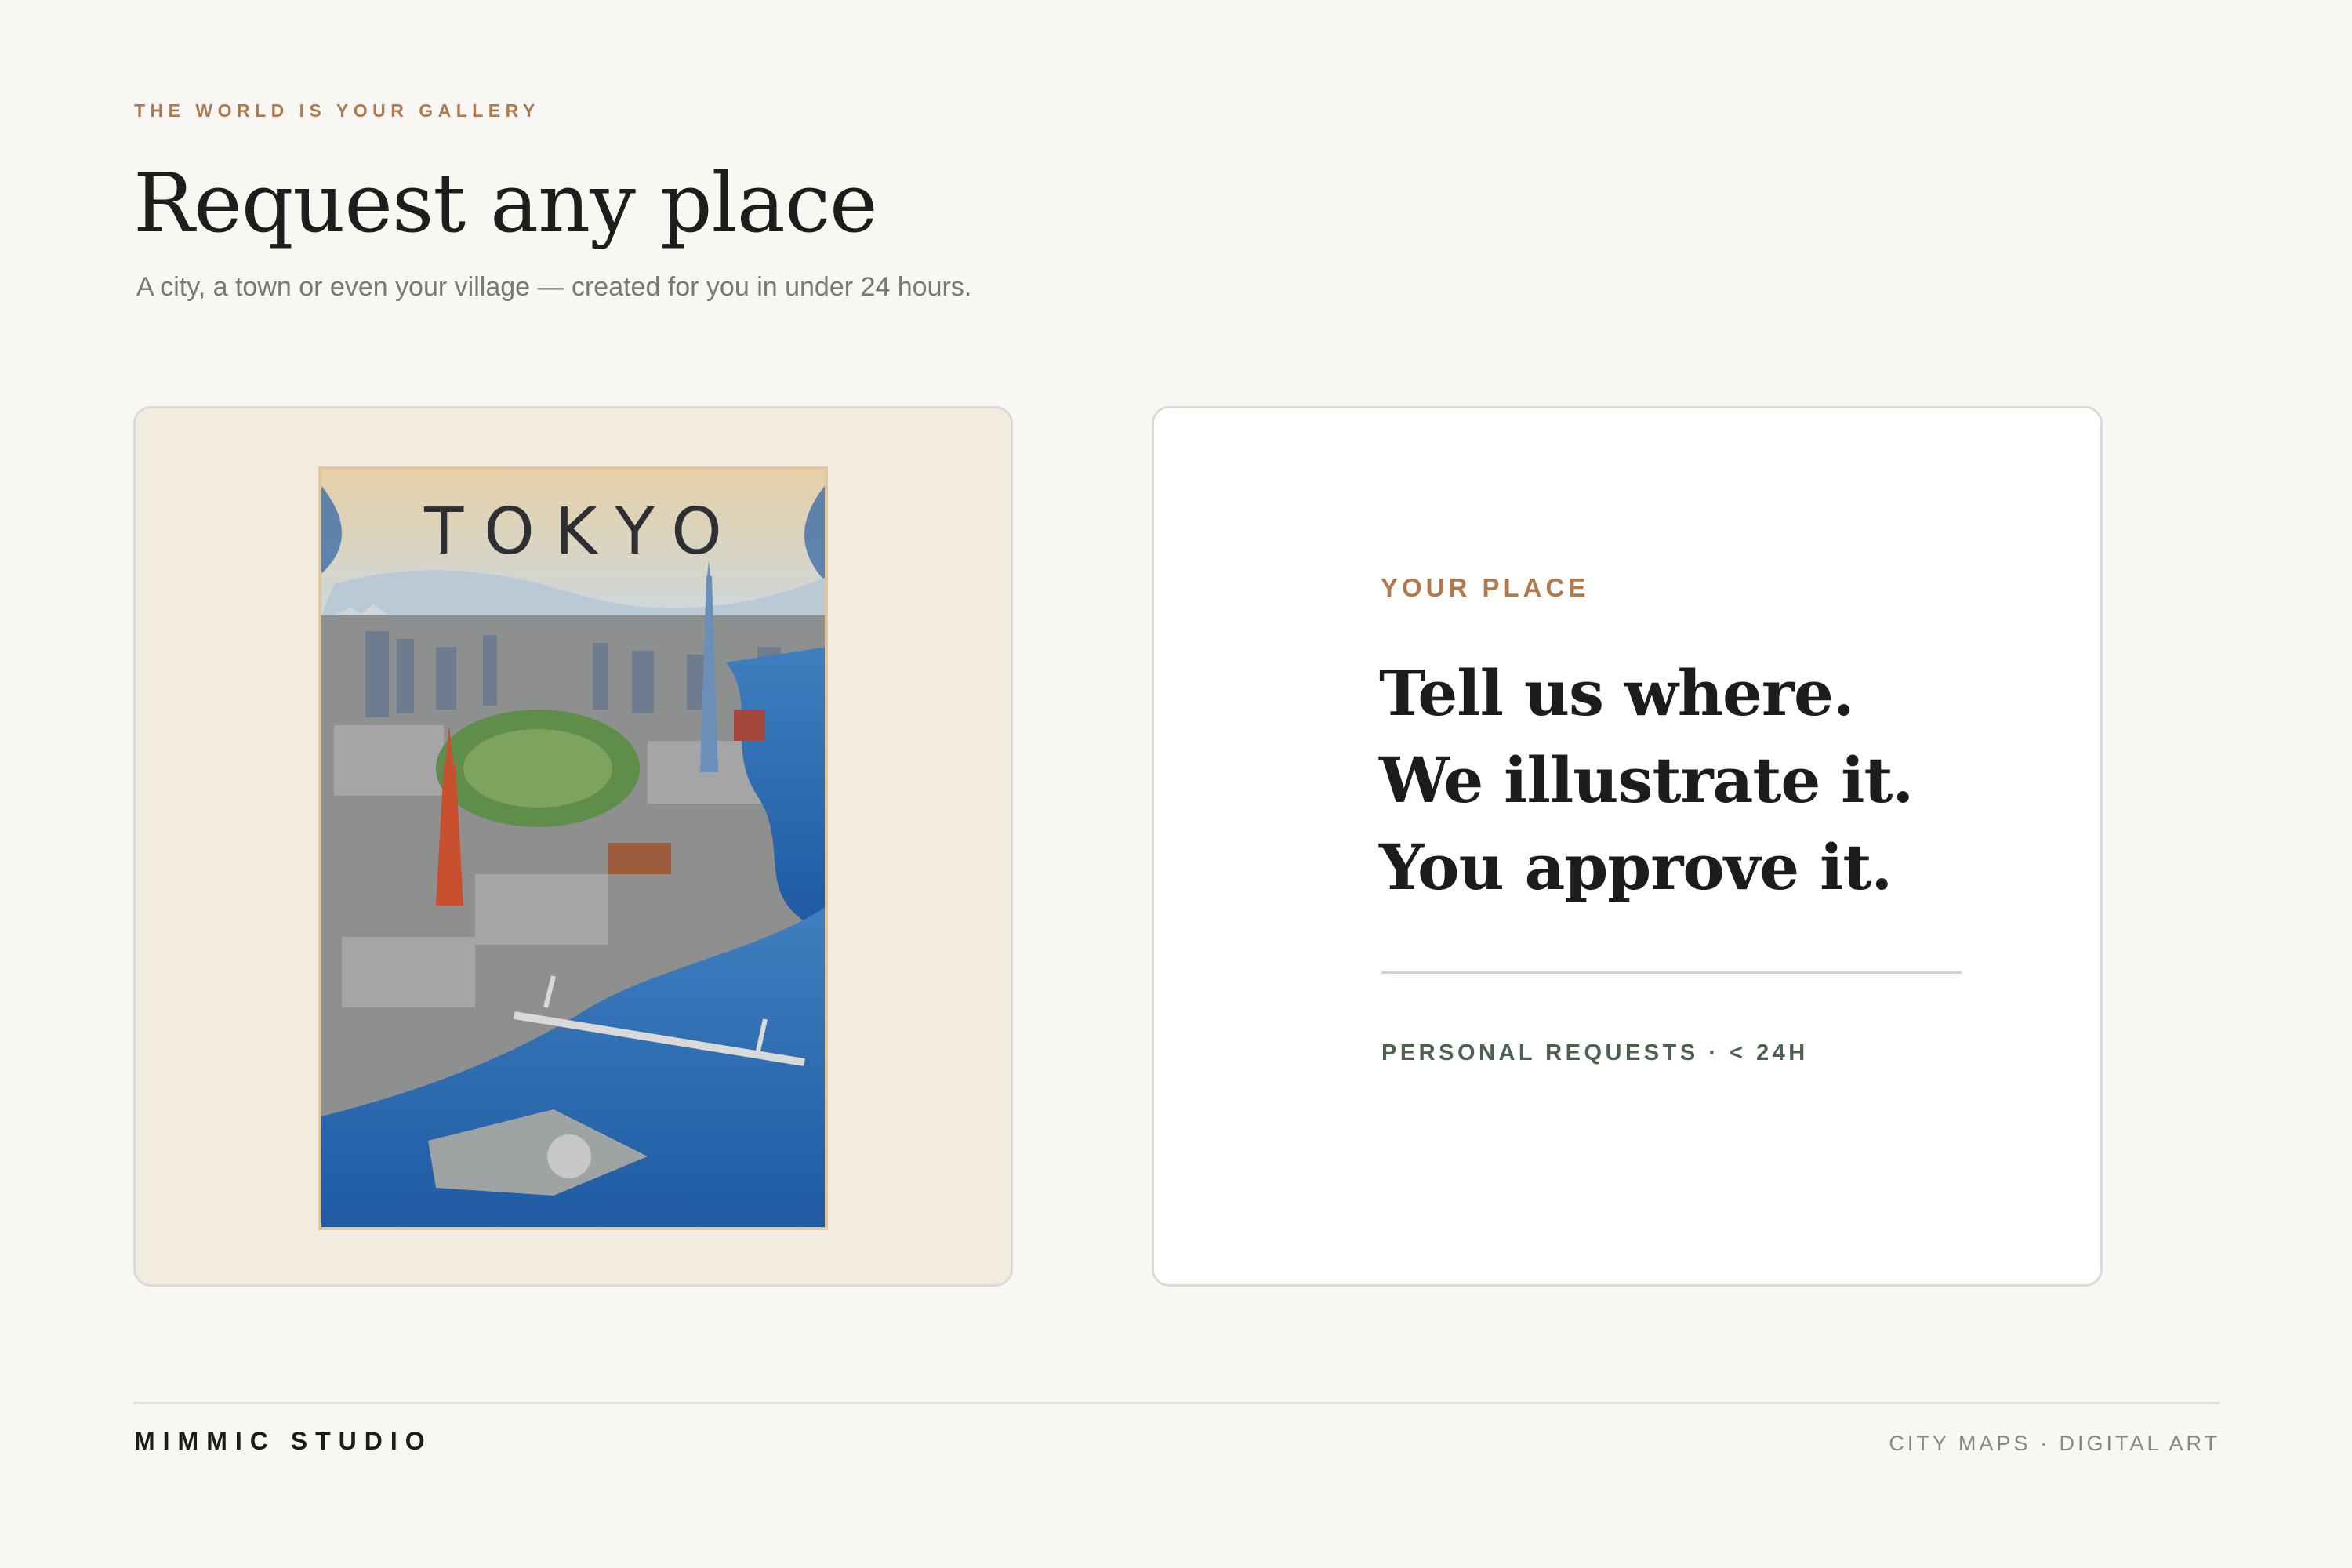  What do you see at coordinates (1617, 693) in the screenshot?
I see `headline-line-1: Tell us where.` at bounding box center [1617, 693].